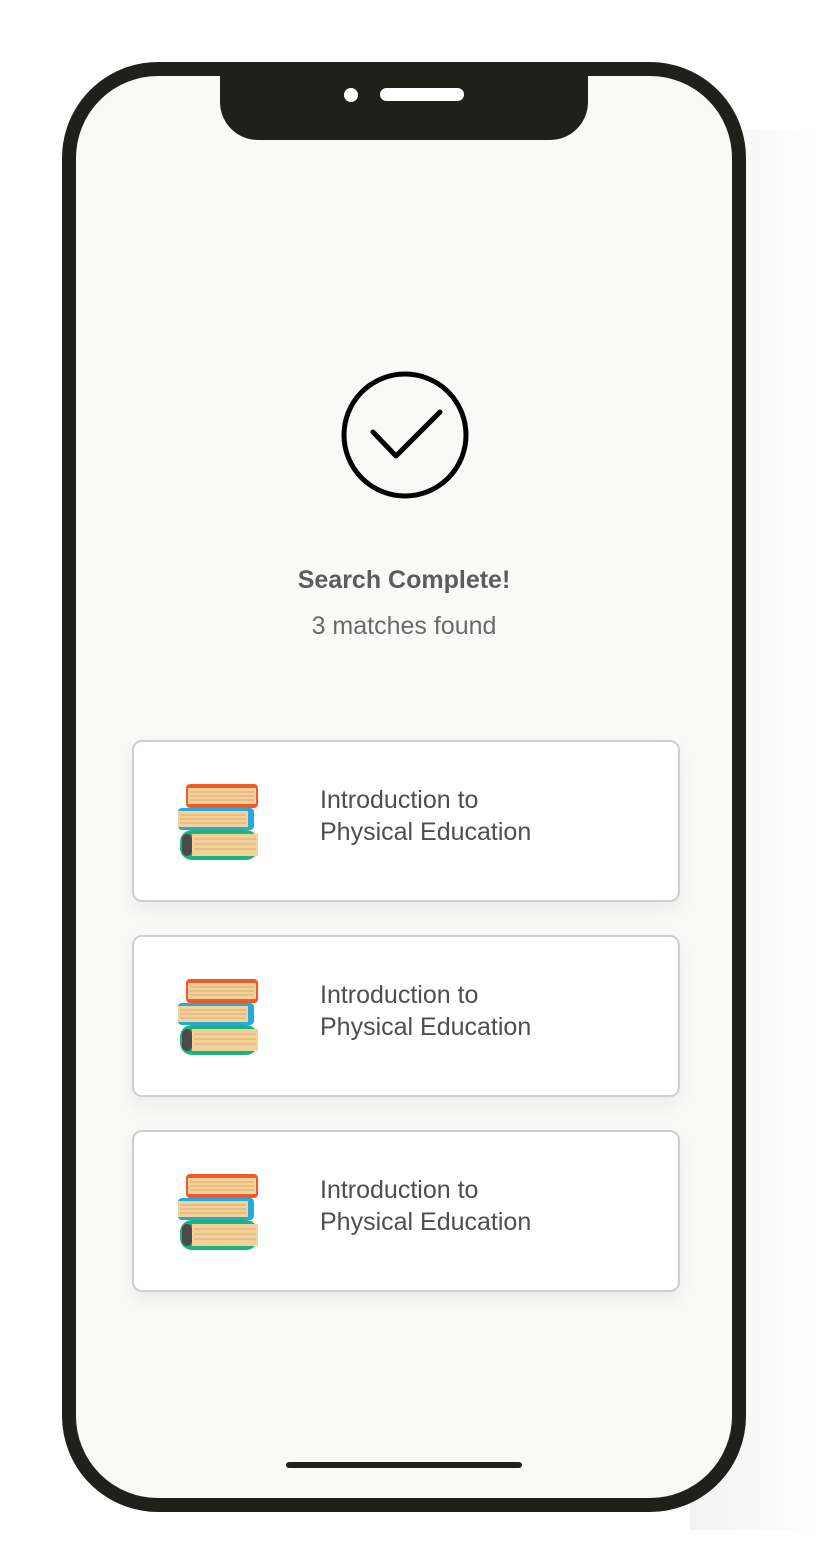  I want to click on status-subtitle: 3 matches found, so click(404, 626).